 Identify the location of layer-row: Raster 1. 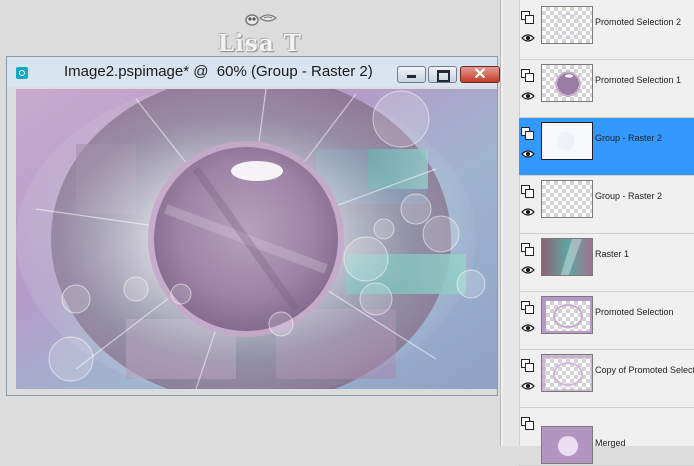
(606, 263).